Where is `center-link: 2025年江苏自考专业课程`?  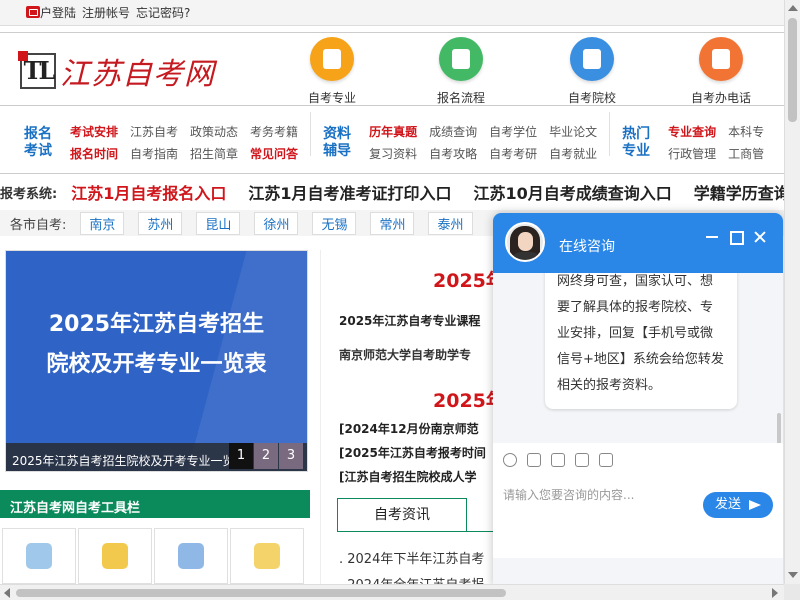
center-link: 2025年江苏自考专业课程 is located at coordinates (409, 320).